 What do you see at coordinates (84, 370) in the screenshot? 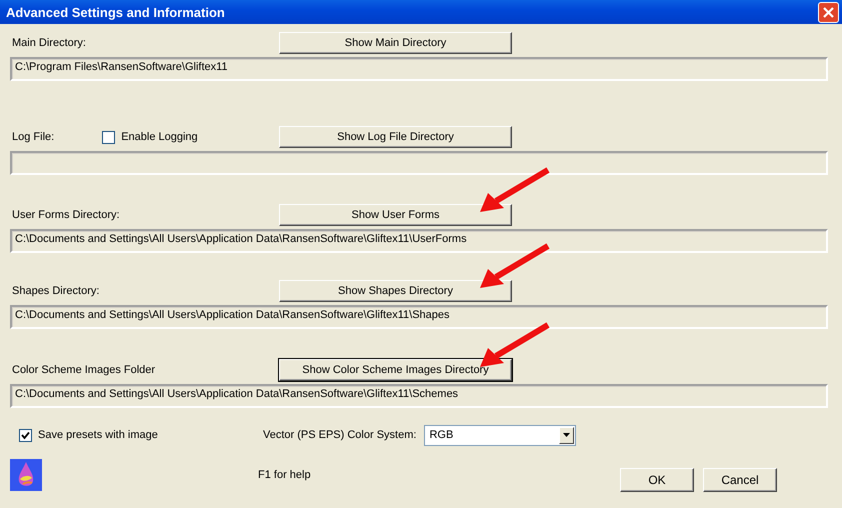
I see `section-label: Color Scheme Images Folder` at bounding box center [84, 370].